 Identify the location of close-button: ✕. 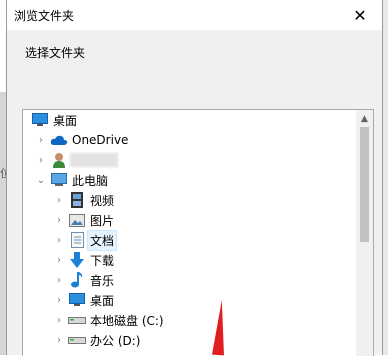
(360, 15).